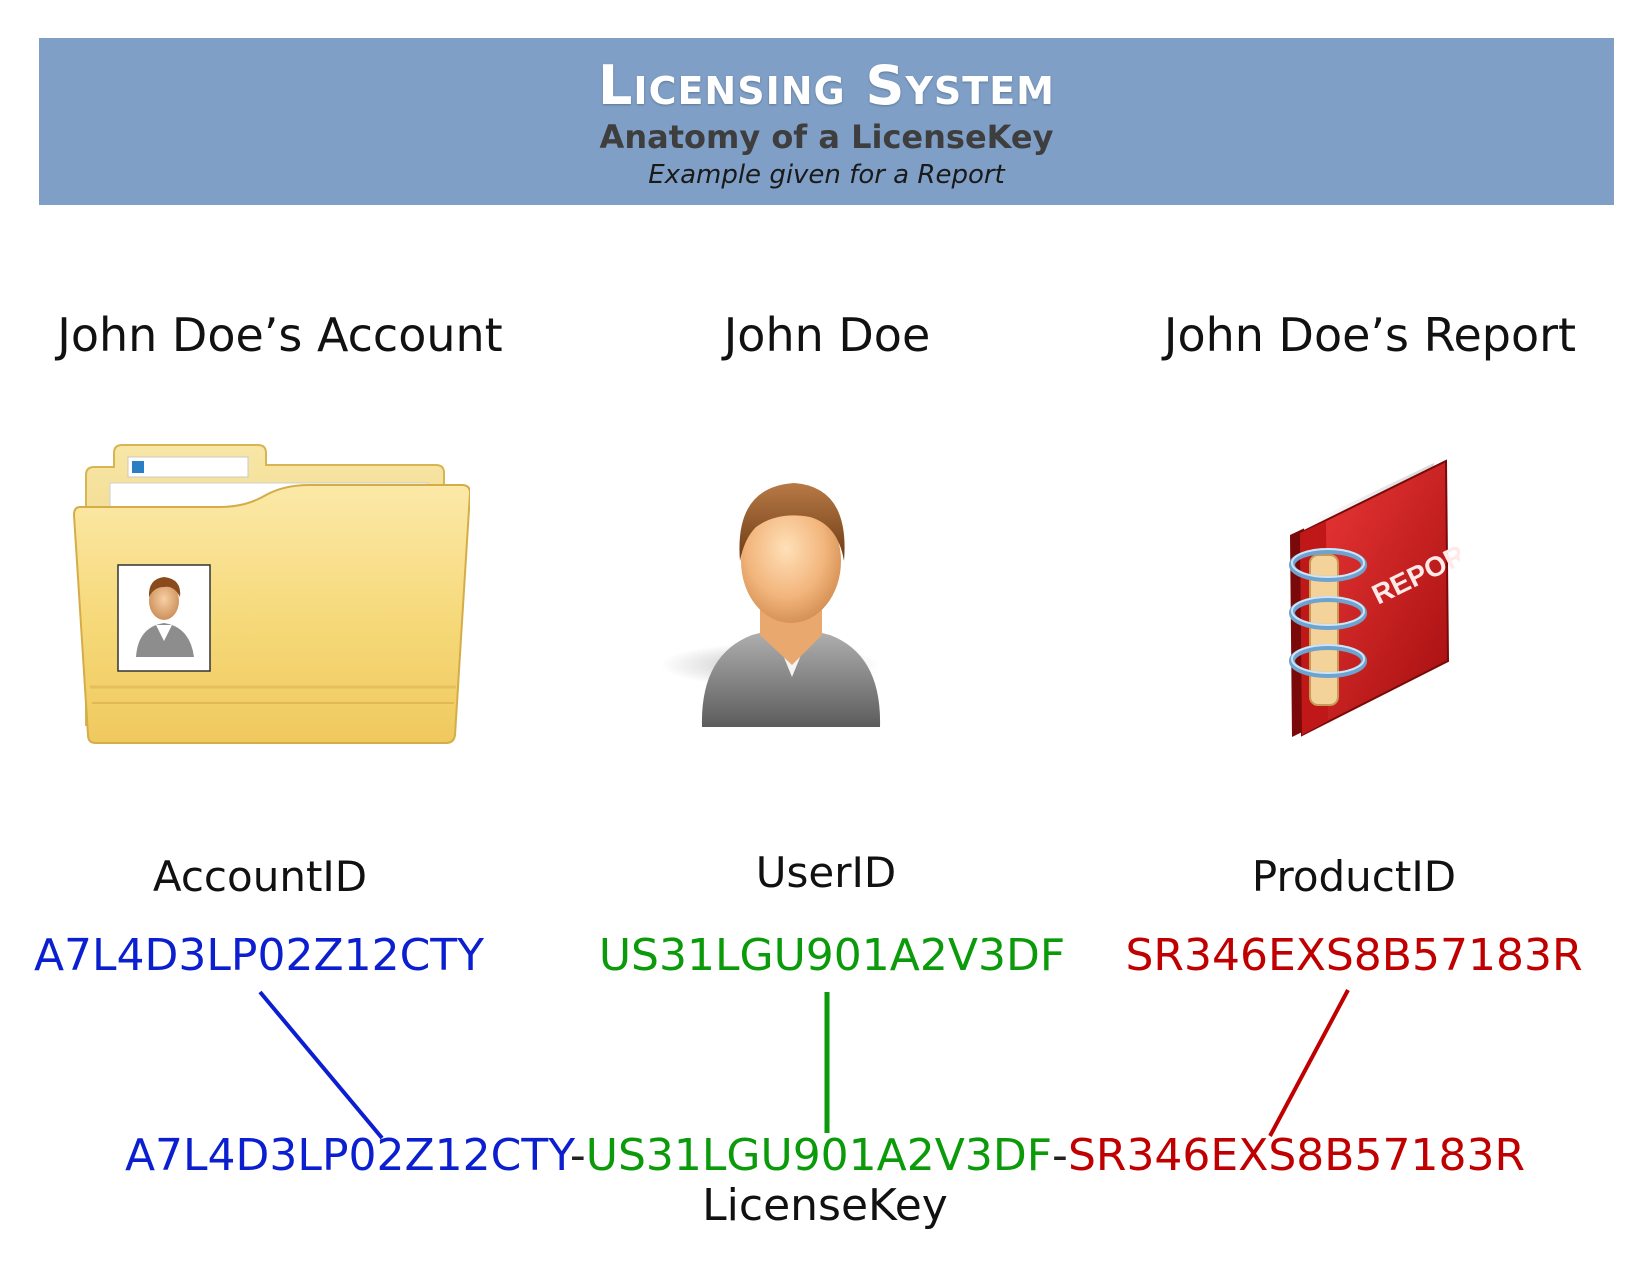 The width and height of the screenshot is (1650, 1275). Describe the element at coordinates (819, 1155) in the screenshot. I see `license-key-user-part: US31LGU901A2V3DF` at that location.